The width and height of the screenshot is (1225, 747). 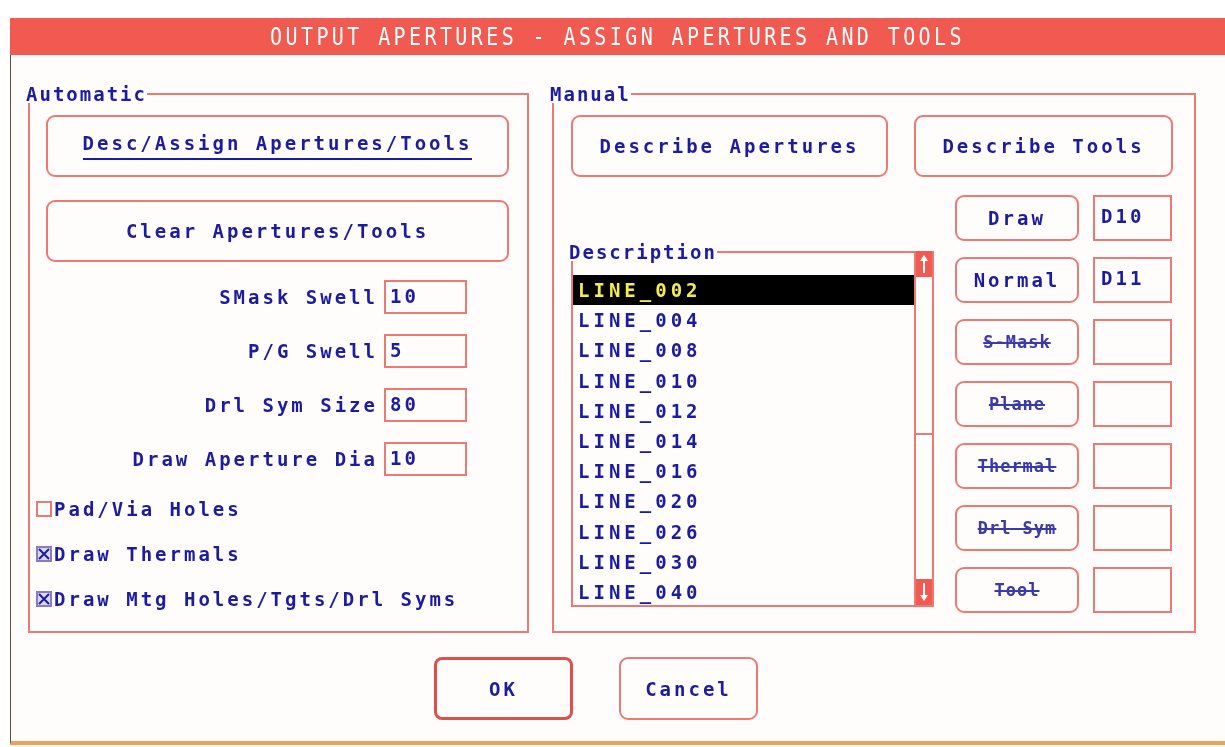 What do you see at coordinates (743, 441) in the screenshot?
I see `list-item: LINE_014` at bounding box center [743, 441].